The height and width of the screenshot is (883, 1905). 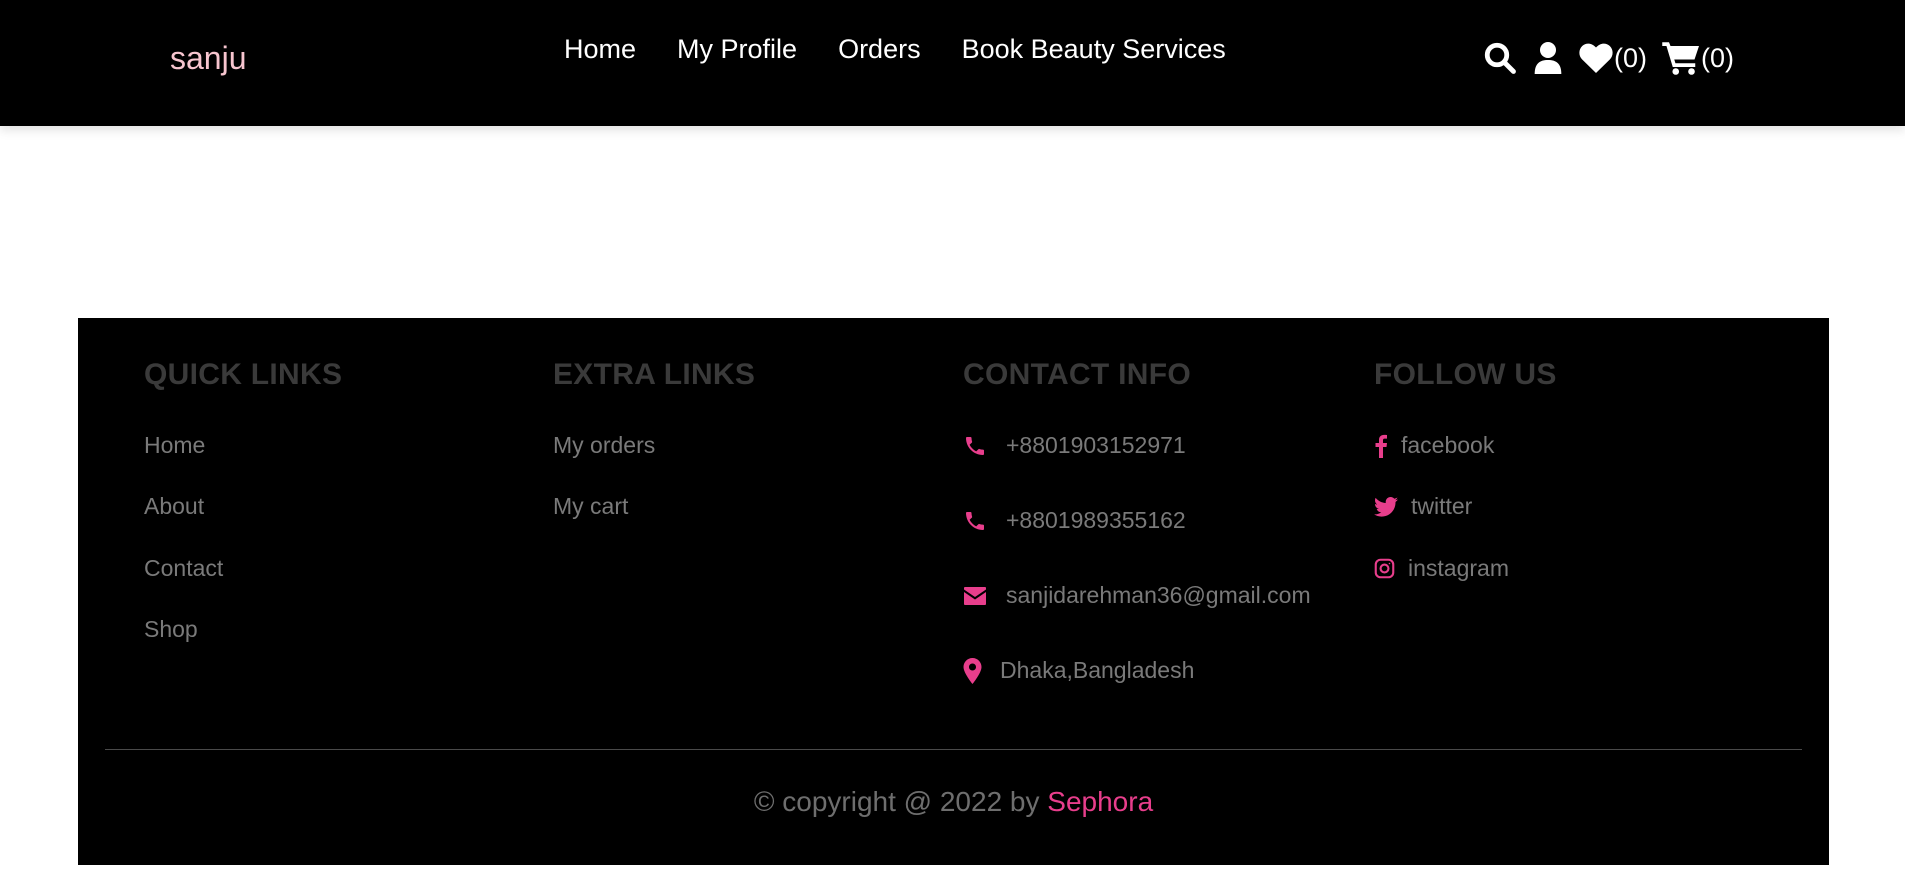 What do you see at coordinates (1717, 57) in the screenshot?
I see `cart-count: (0)` at bounding box center [1717, 57].